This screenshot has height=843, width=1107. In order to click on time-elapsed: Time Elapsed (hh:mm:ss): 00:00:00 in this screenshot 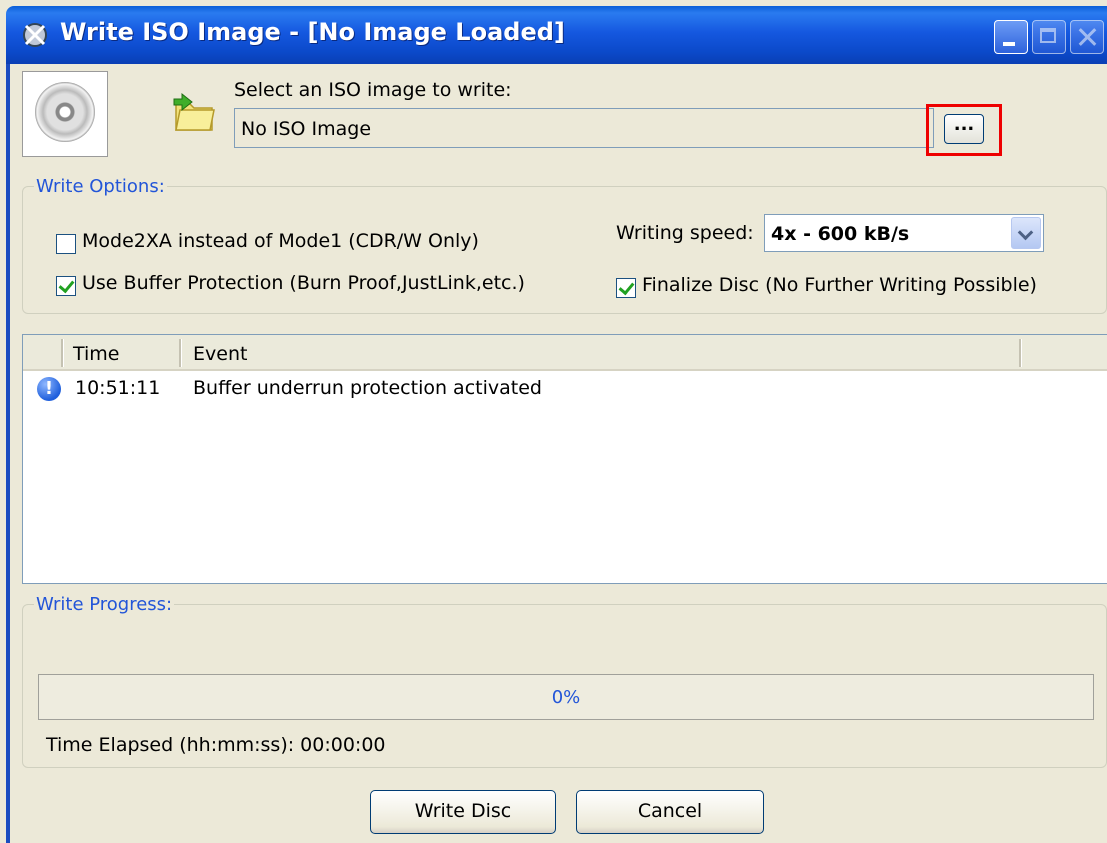, I will do `click(216, 745)`.